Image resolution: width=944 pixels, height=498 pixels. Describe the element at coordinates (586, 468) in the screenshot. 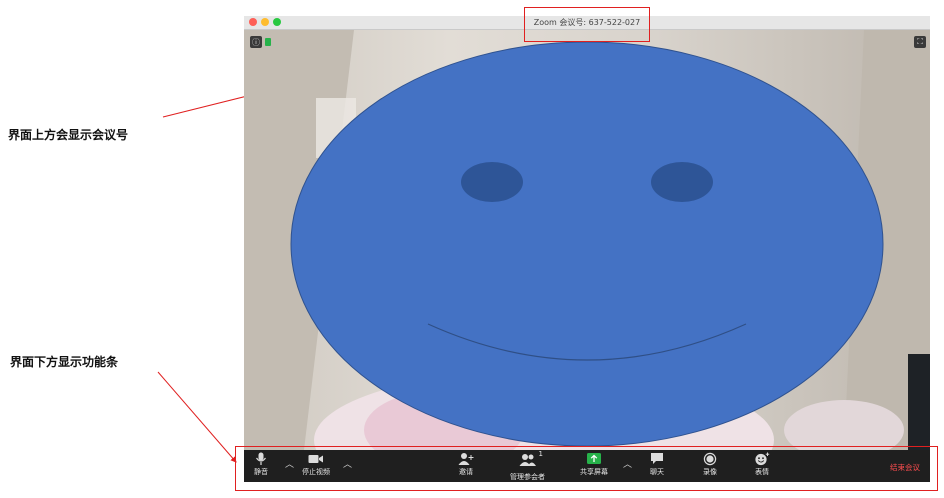

I see `toolbar-highlight` at that location.